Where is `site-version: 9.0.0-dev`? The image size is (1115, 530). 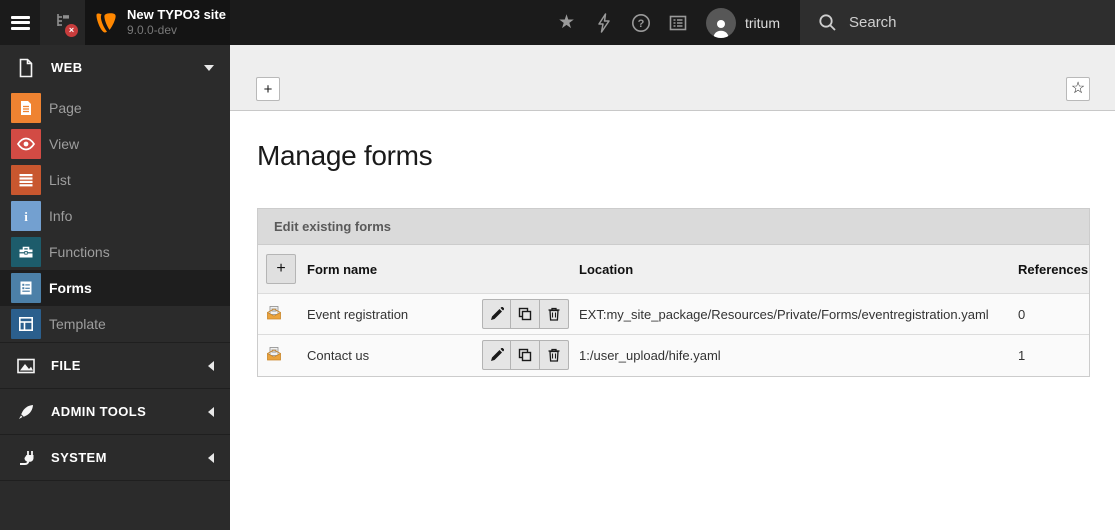
site-version: 9.0.0-dev is located at coordinates (152, 30).